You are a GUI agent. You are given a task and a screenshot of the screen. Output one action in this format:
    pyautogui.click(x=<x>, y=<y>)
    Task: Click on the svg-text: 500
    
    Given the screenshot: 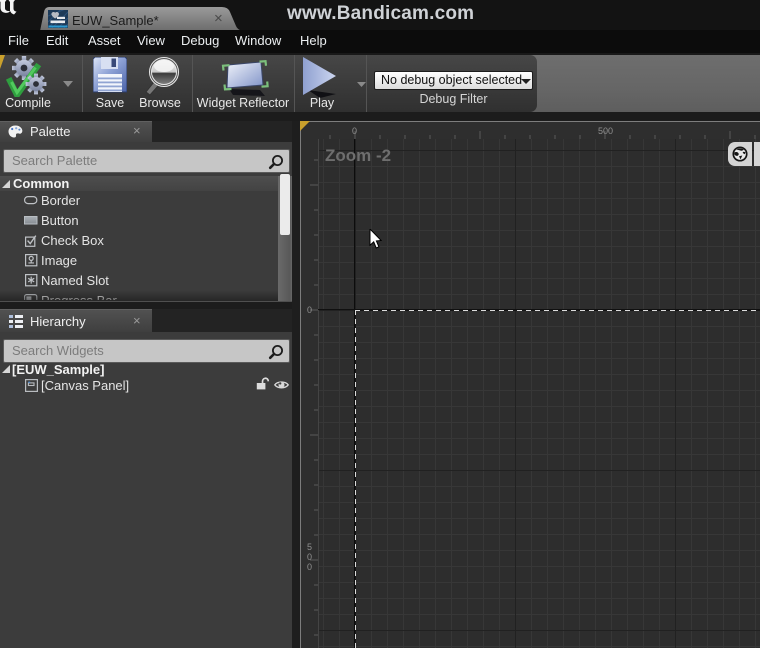 What is the action you would take?
    pyautogui.click(x=605, y=131)
    